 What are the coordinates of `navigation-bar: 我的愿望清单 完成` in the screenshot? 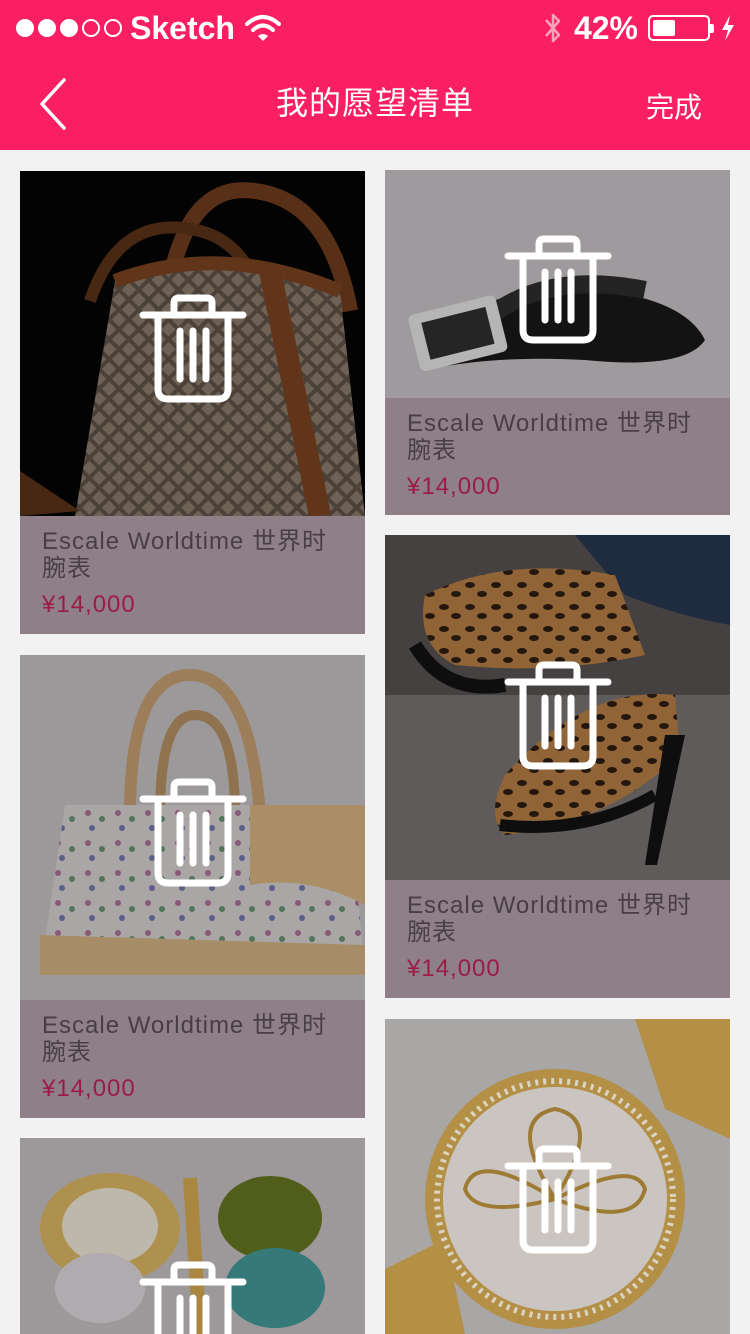 It's located at (375, 103).